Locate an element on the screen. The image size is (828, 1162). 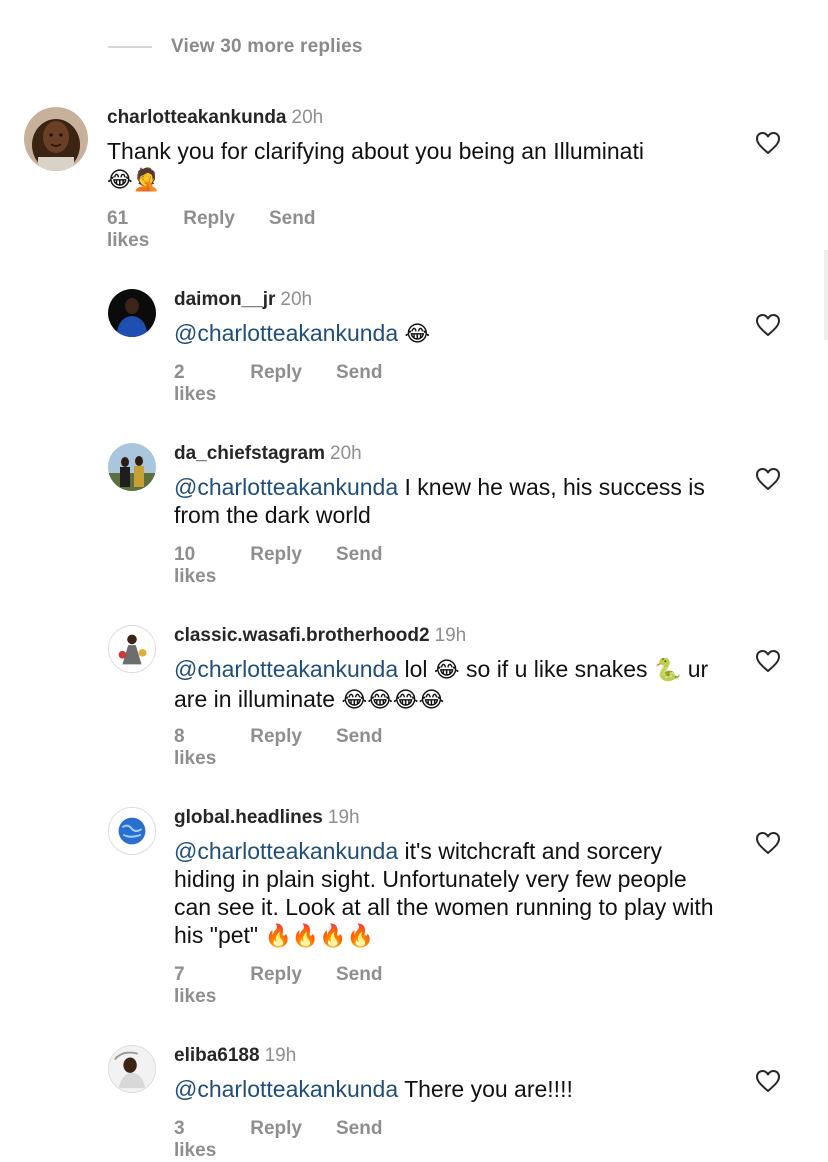
view-more-replies: View 30 more replies is located at coordinates (235, 47).